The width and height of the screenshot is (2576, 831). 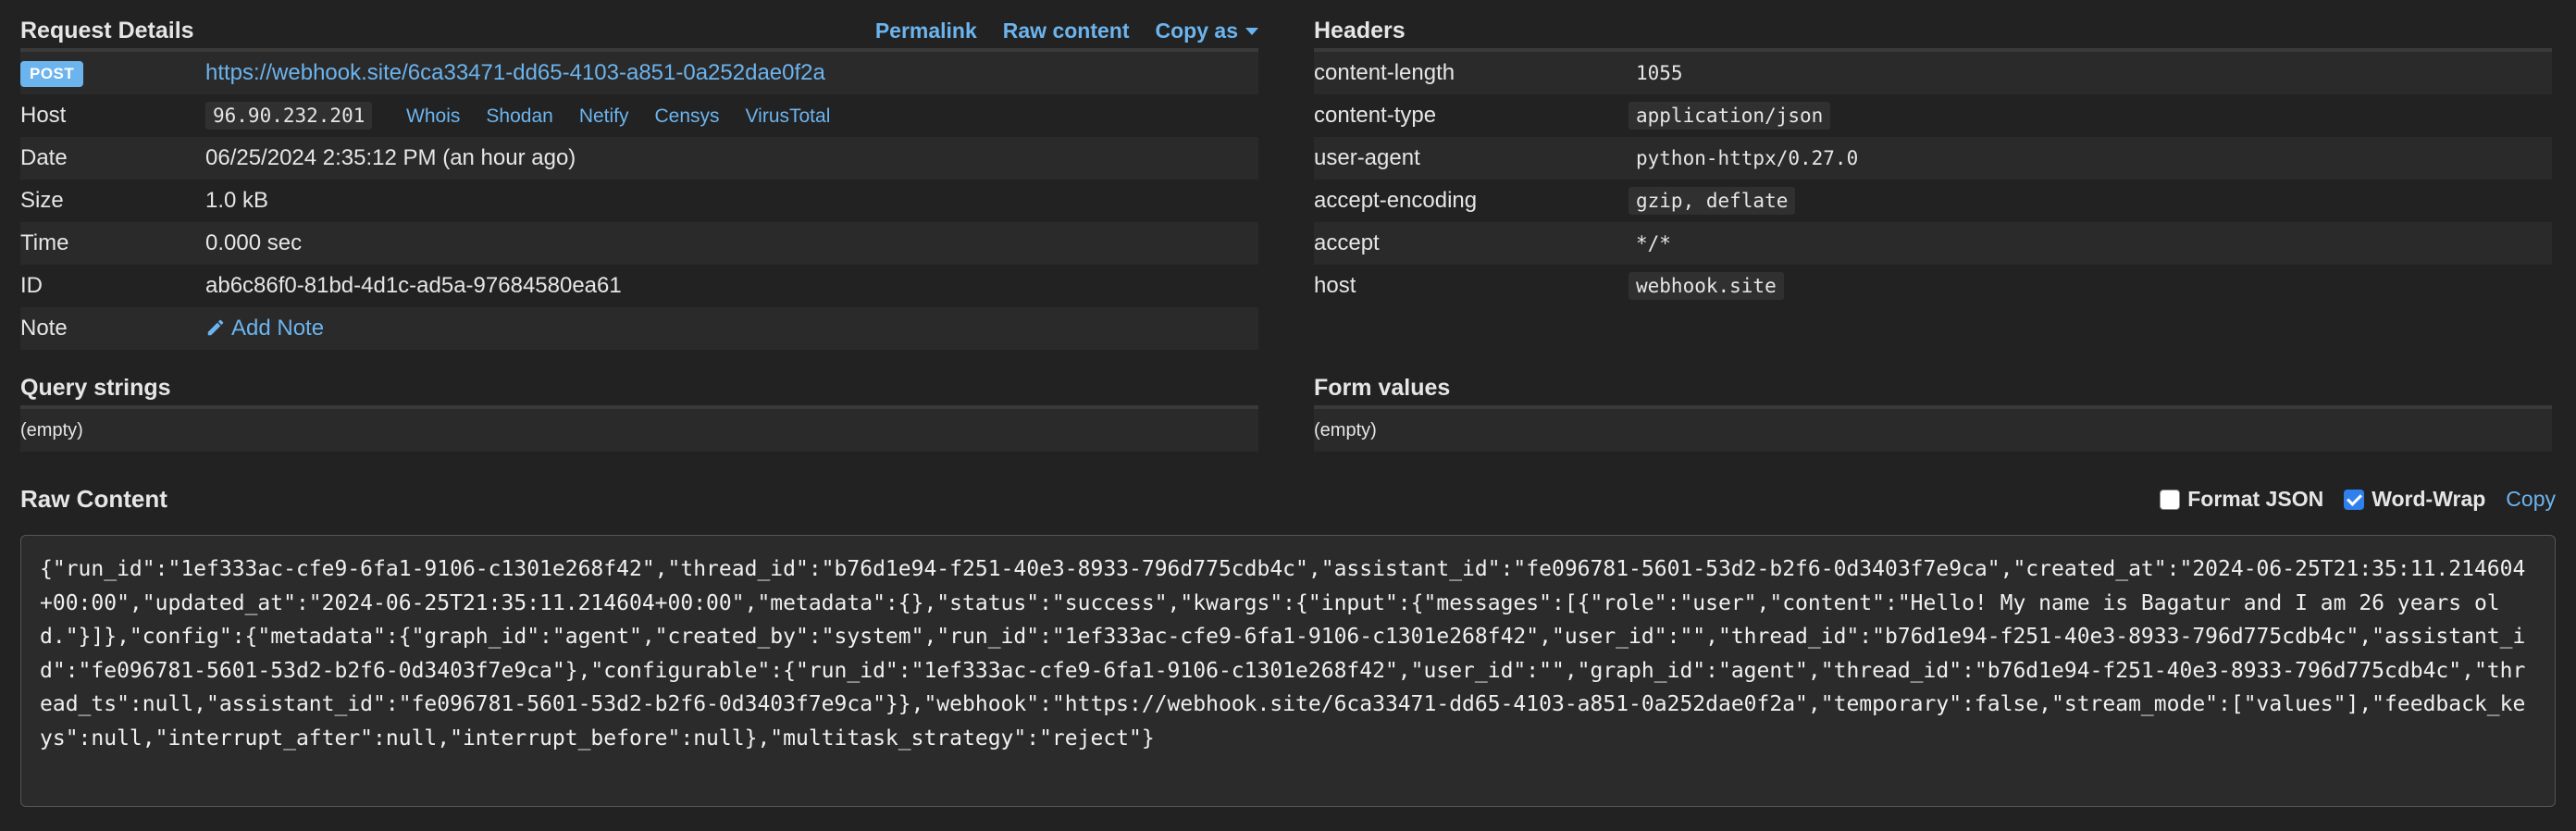 I want to click on size-row: Size 1.0 kB, so click(x=639, y=201).